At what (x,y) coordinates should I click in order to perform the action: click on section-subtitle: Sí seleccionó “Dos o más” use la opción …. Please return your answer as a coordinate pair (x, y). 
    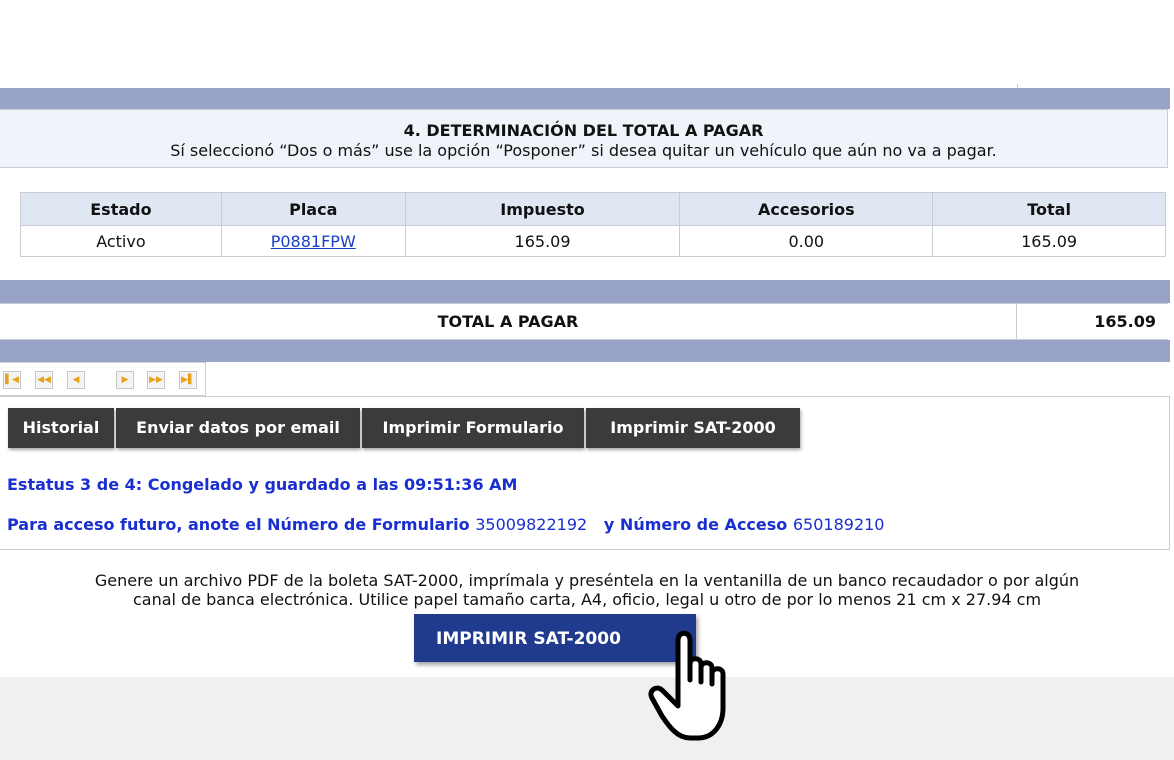
    Looking at the image, I should click on (583, 150).